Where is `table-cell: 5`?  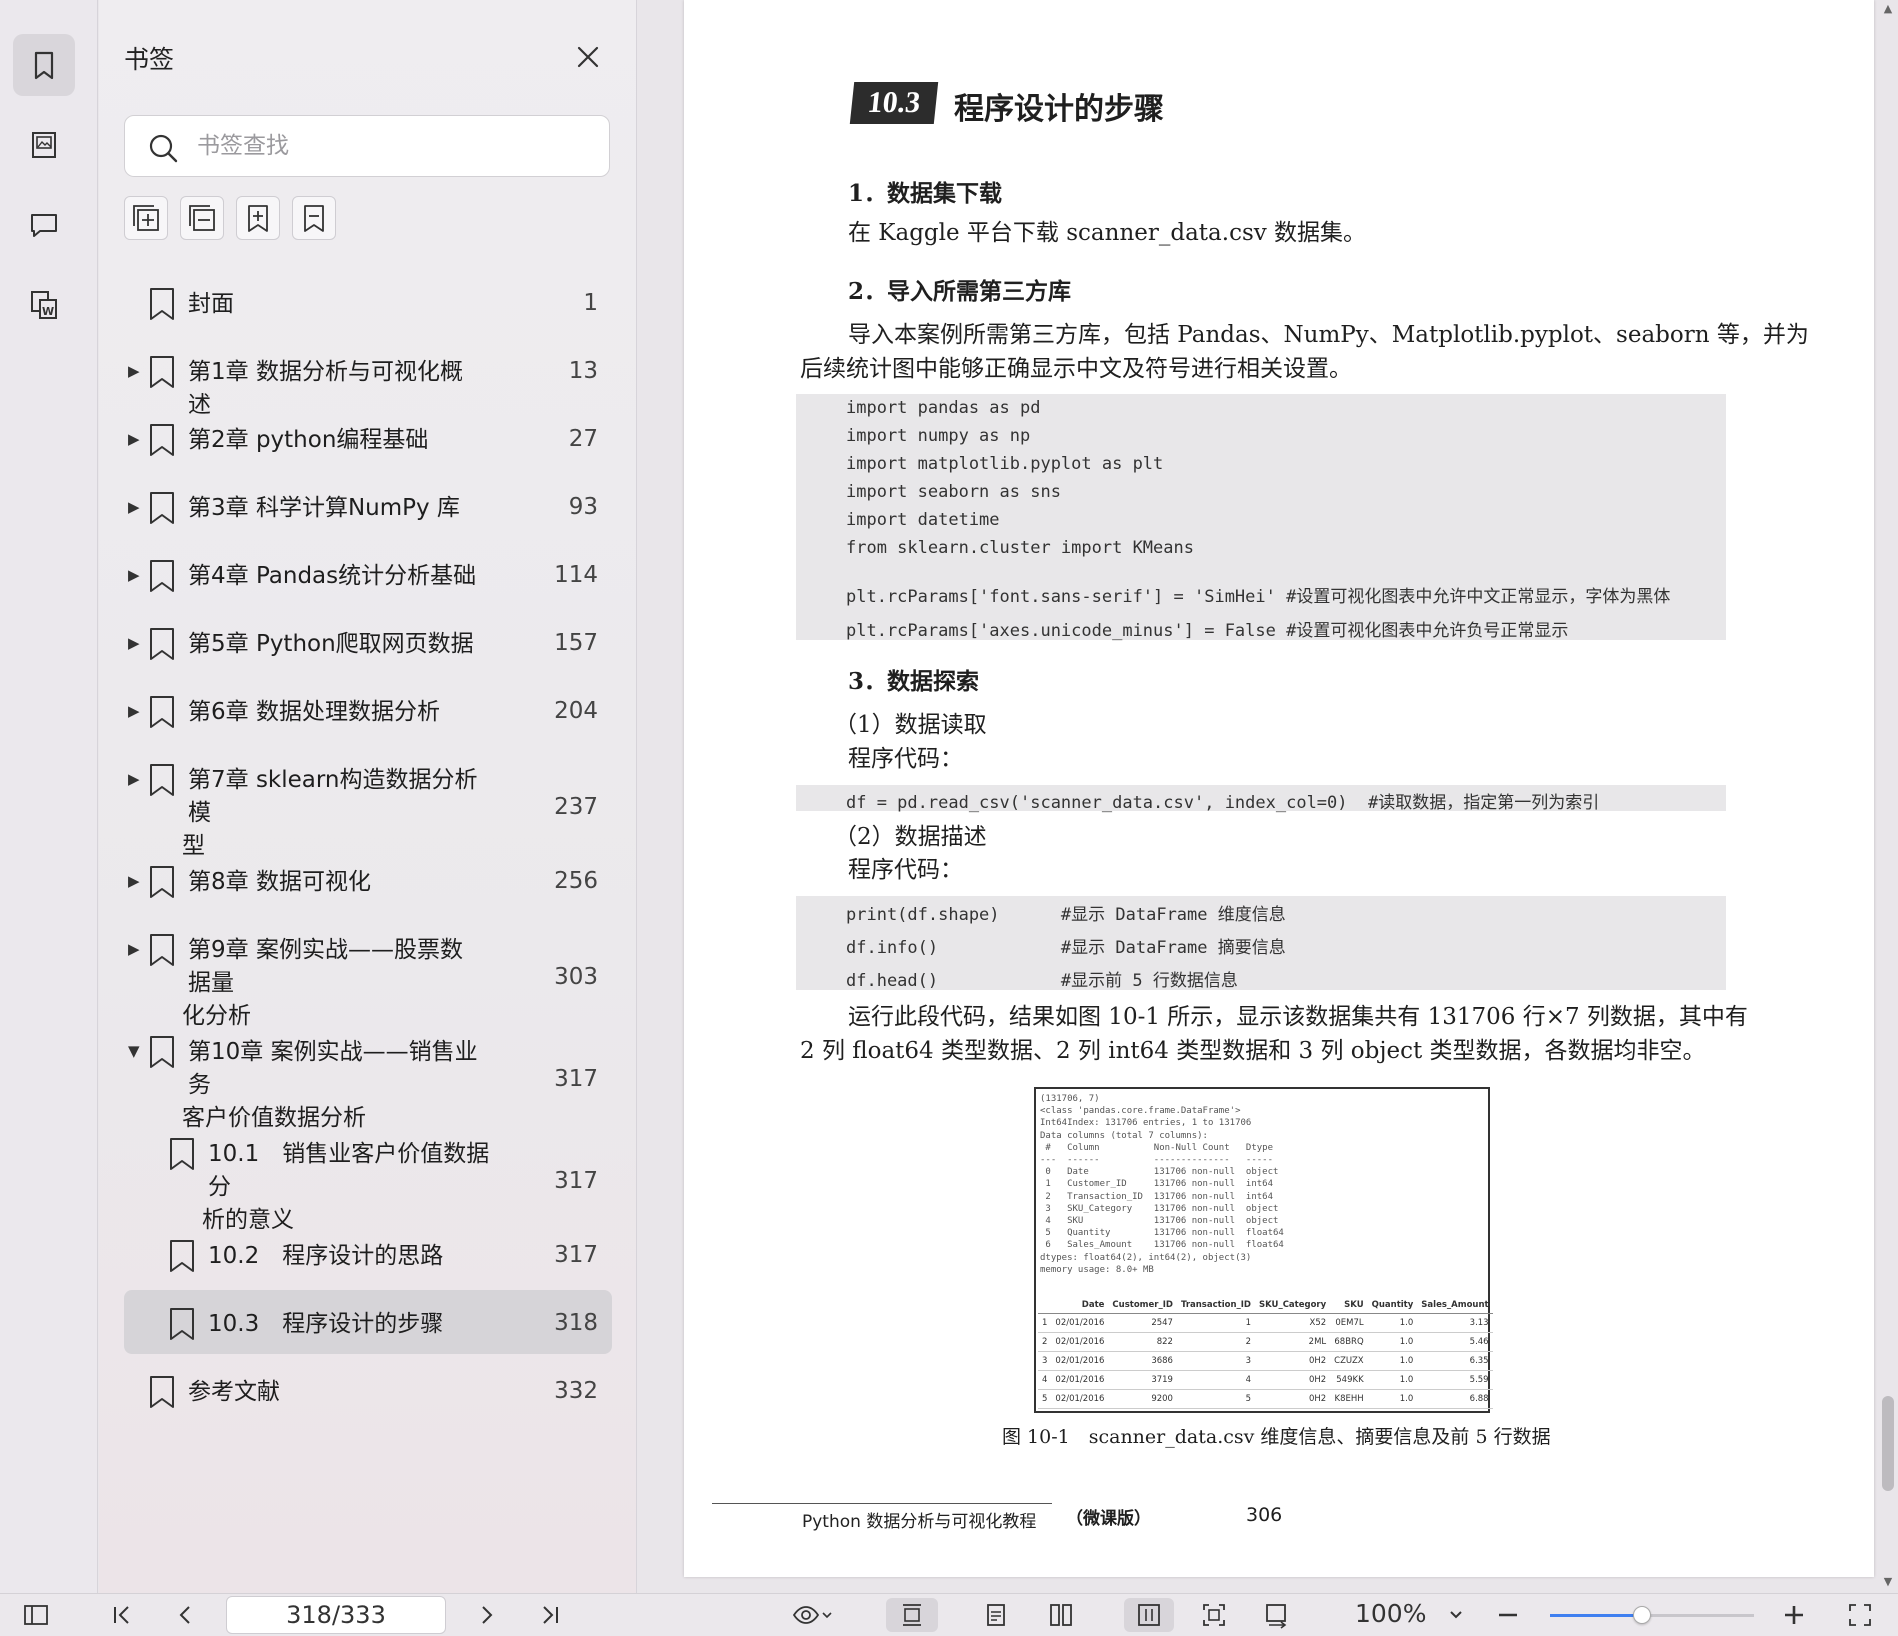
table-cell: 5 is located at coordinates (1045, 1399).